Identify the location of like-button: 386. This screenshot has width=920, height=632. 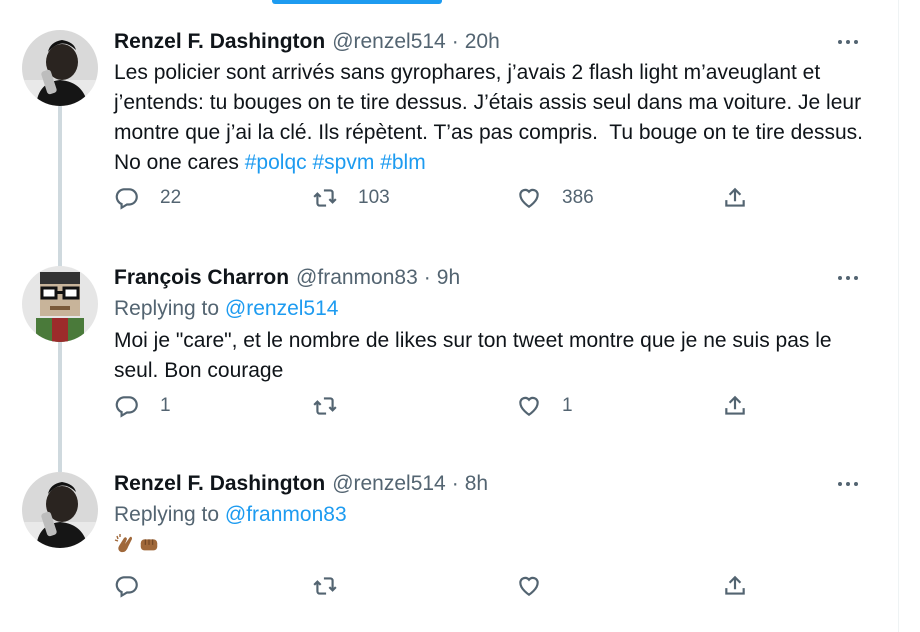
(555, 198).